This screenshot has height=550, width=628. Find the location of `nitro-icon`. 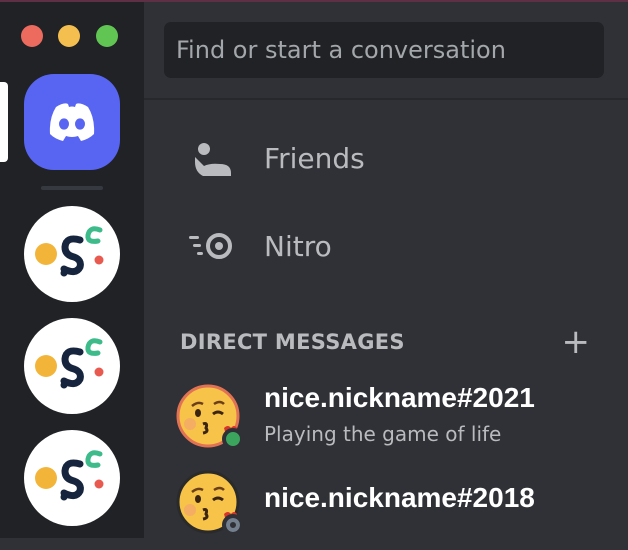

nitro-icon is located at coordinates (212, 246).